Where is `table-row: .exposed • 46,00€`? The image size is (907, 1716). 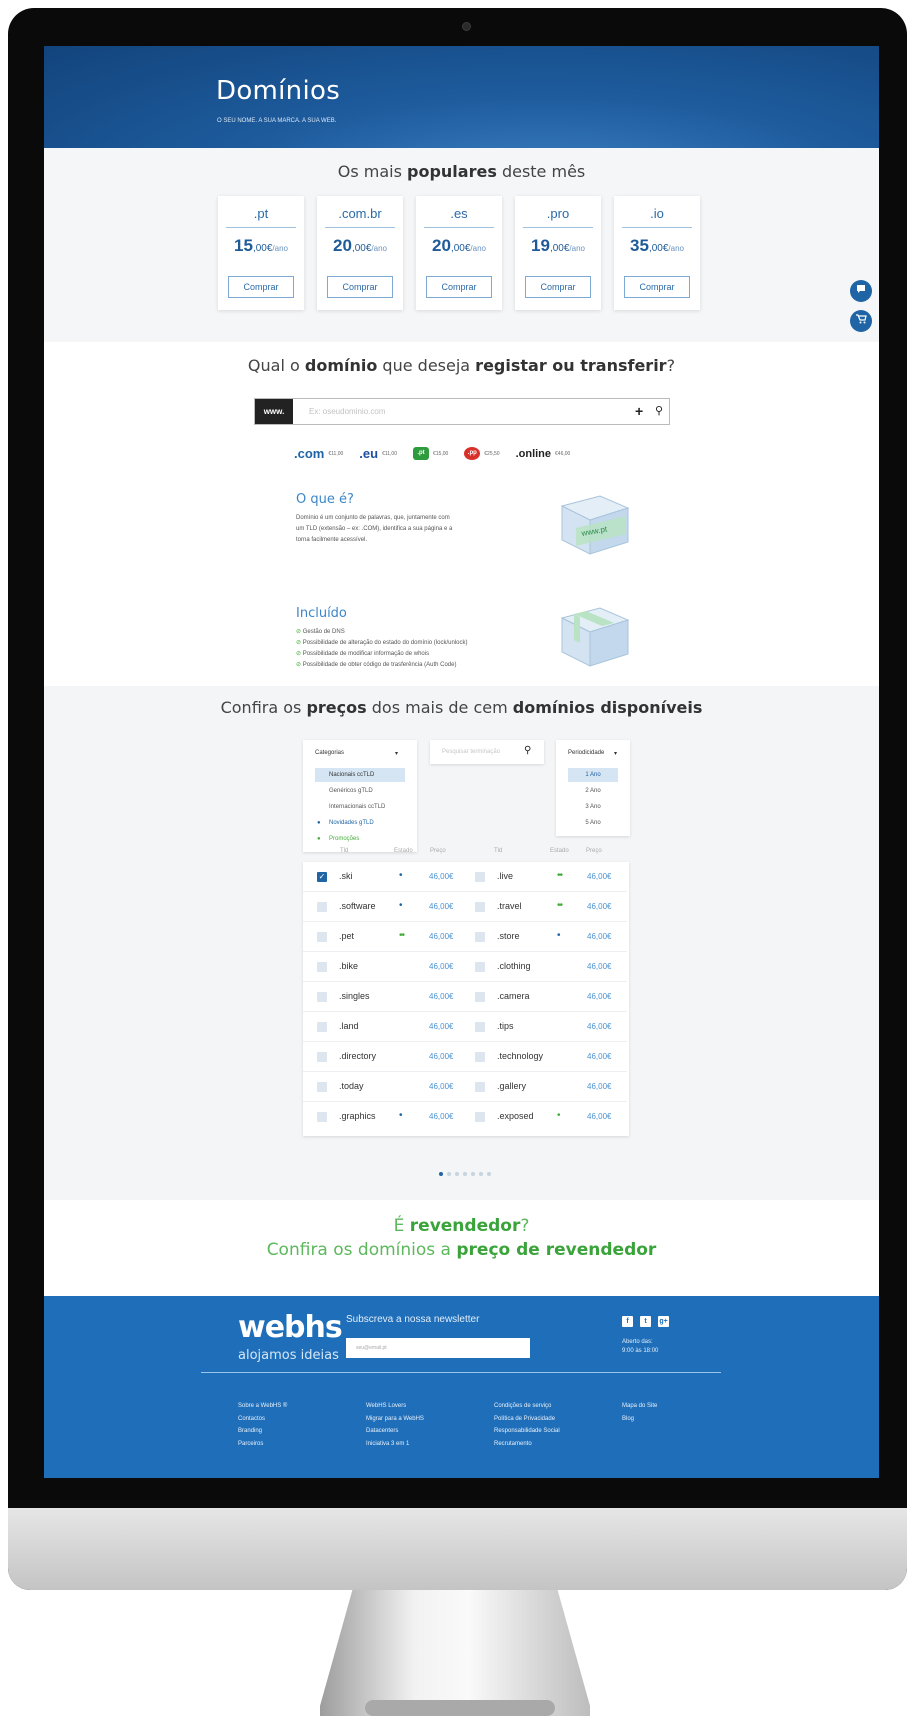 table-row: .exposed • 46,00€ is located at coordinates (544, 1117).